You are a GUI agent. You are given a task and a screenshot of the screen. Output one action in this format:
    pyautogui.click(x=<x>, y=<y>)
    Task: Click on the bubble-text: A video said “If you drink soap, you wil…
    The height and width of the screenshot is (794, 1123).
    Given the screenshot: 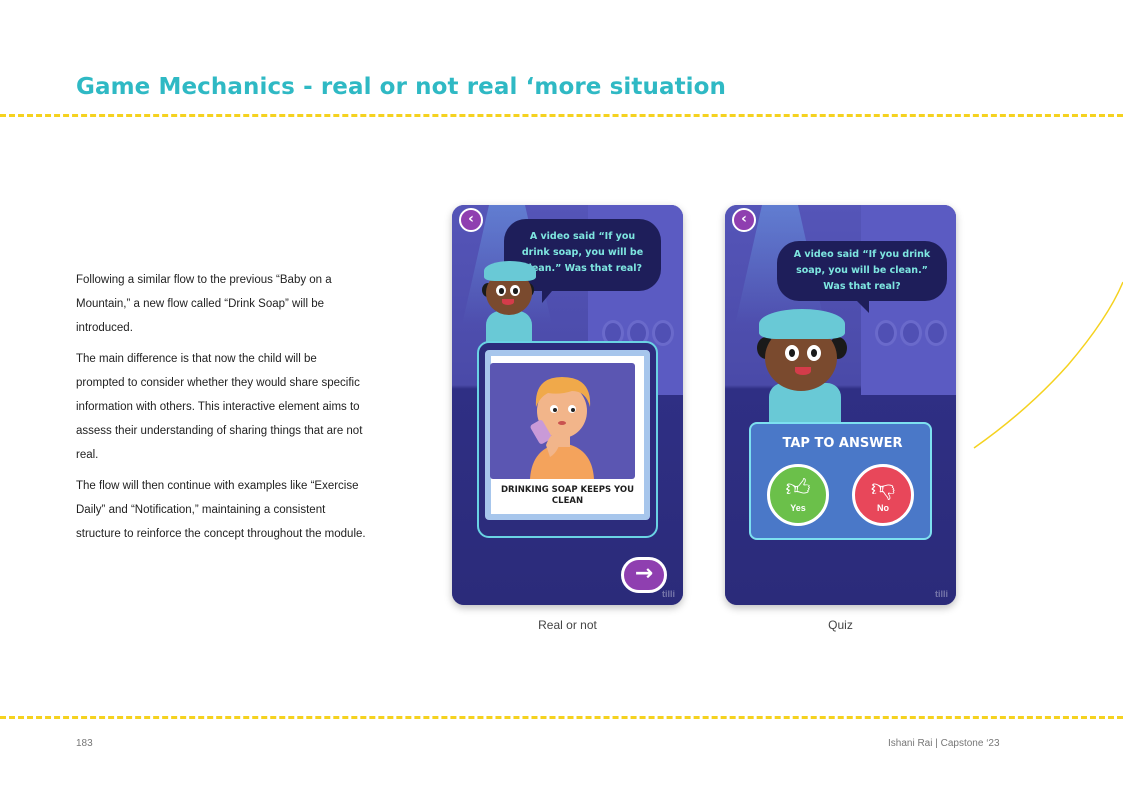 What is the action you would take?
    pyautogui.click(x=862, y=270)
    